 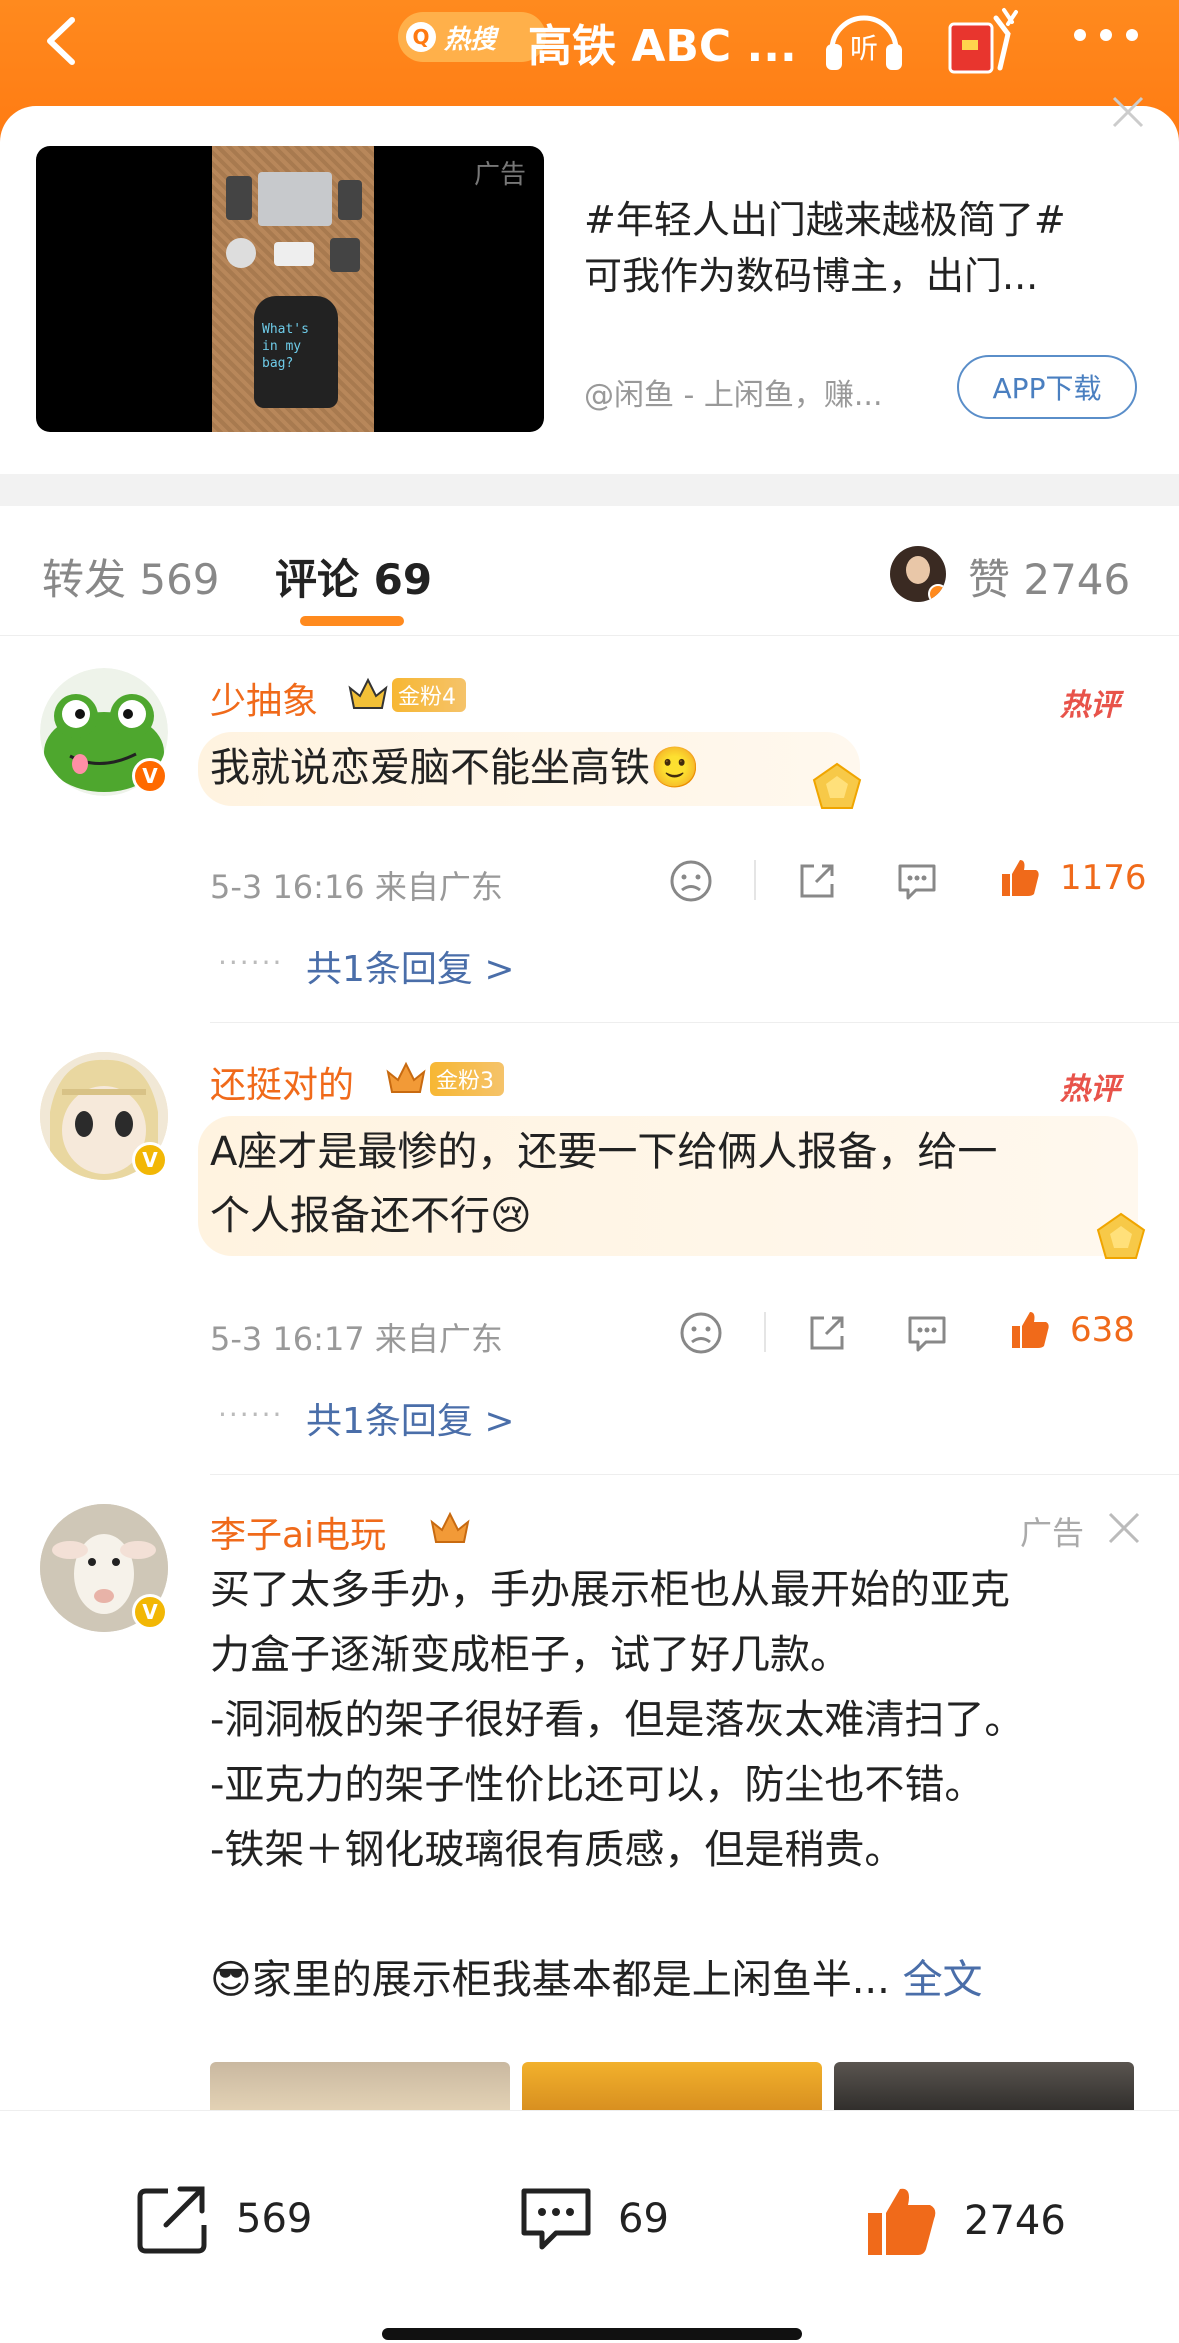 I want to click on hot-search-label: 热搜, so click(x=470, y=39).